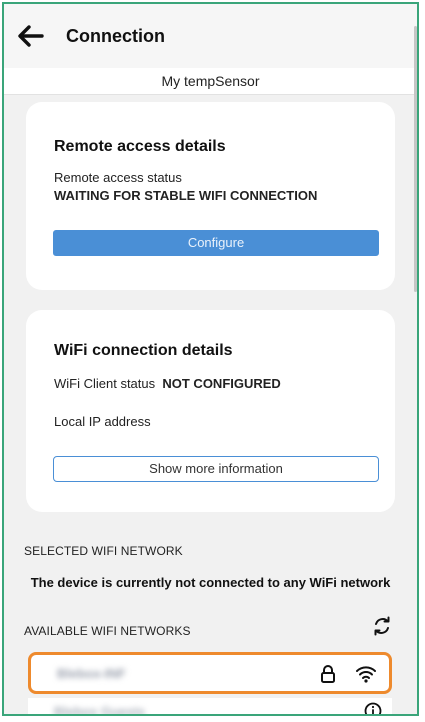 This screenshot has height=722, width=425. What do you see at coordinates (115, 35) in the screenshot?
I see `page-title: Connection` at bounding box center [115, 35].